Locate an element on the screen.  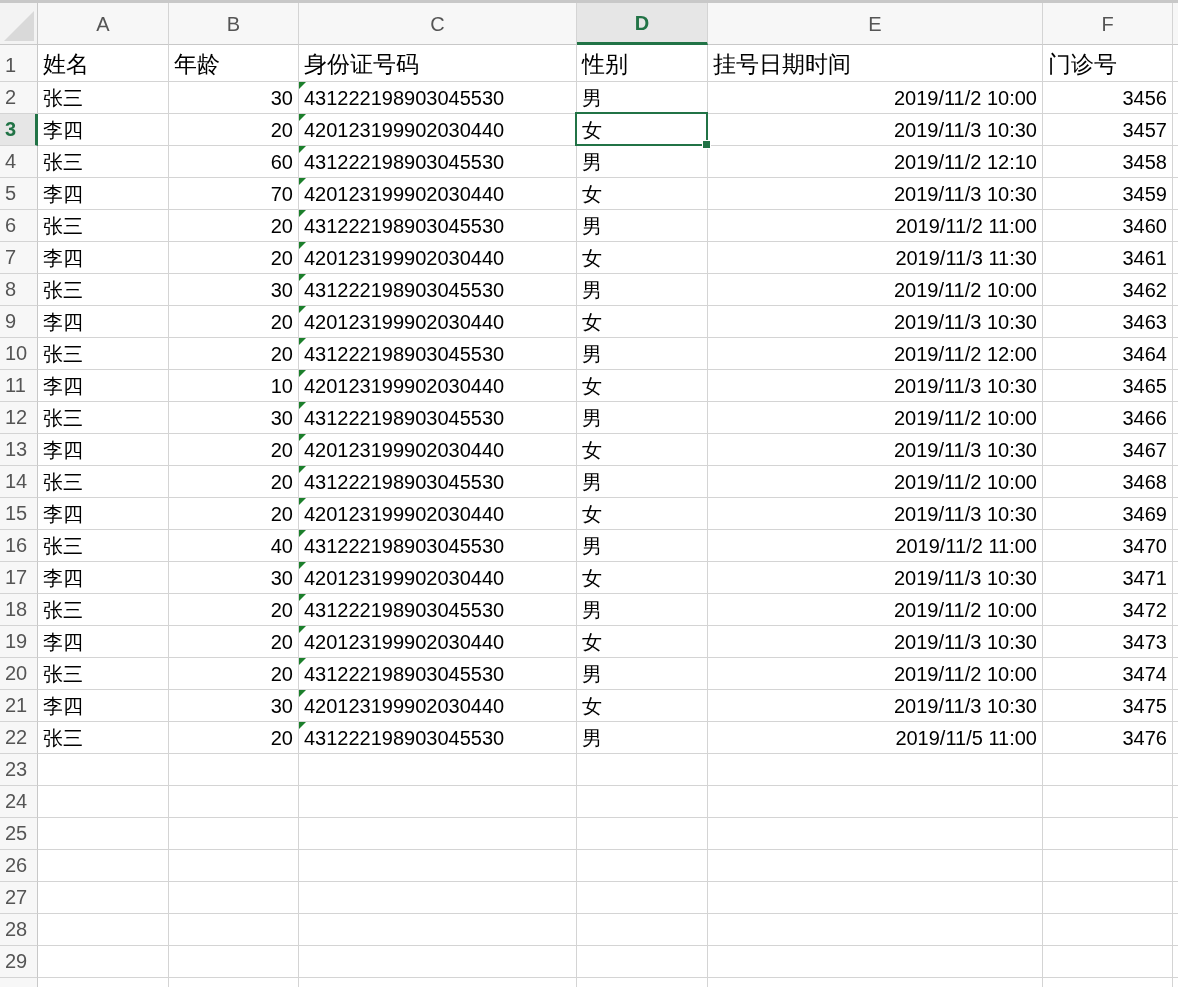
table-cell: 3462 is located at coordinates (1144, 290).